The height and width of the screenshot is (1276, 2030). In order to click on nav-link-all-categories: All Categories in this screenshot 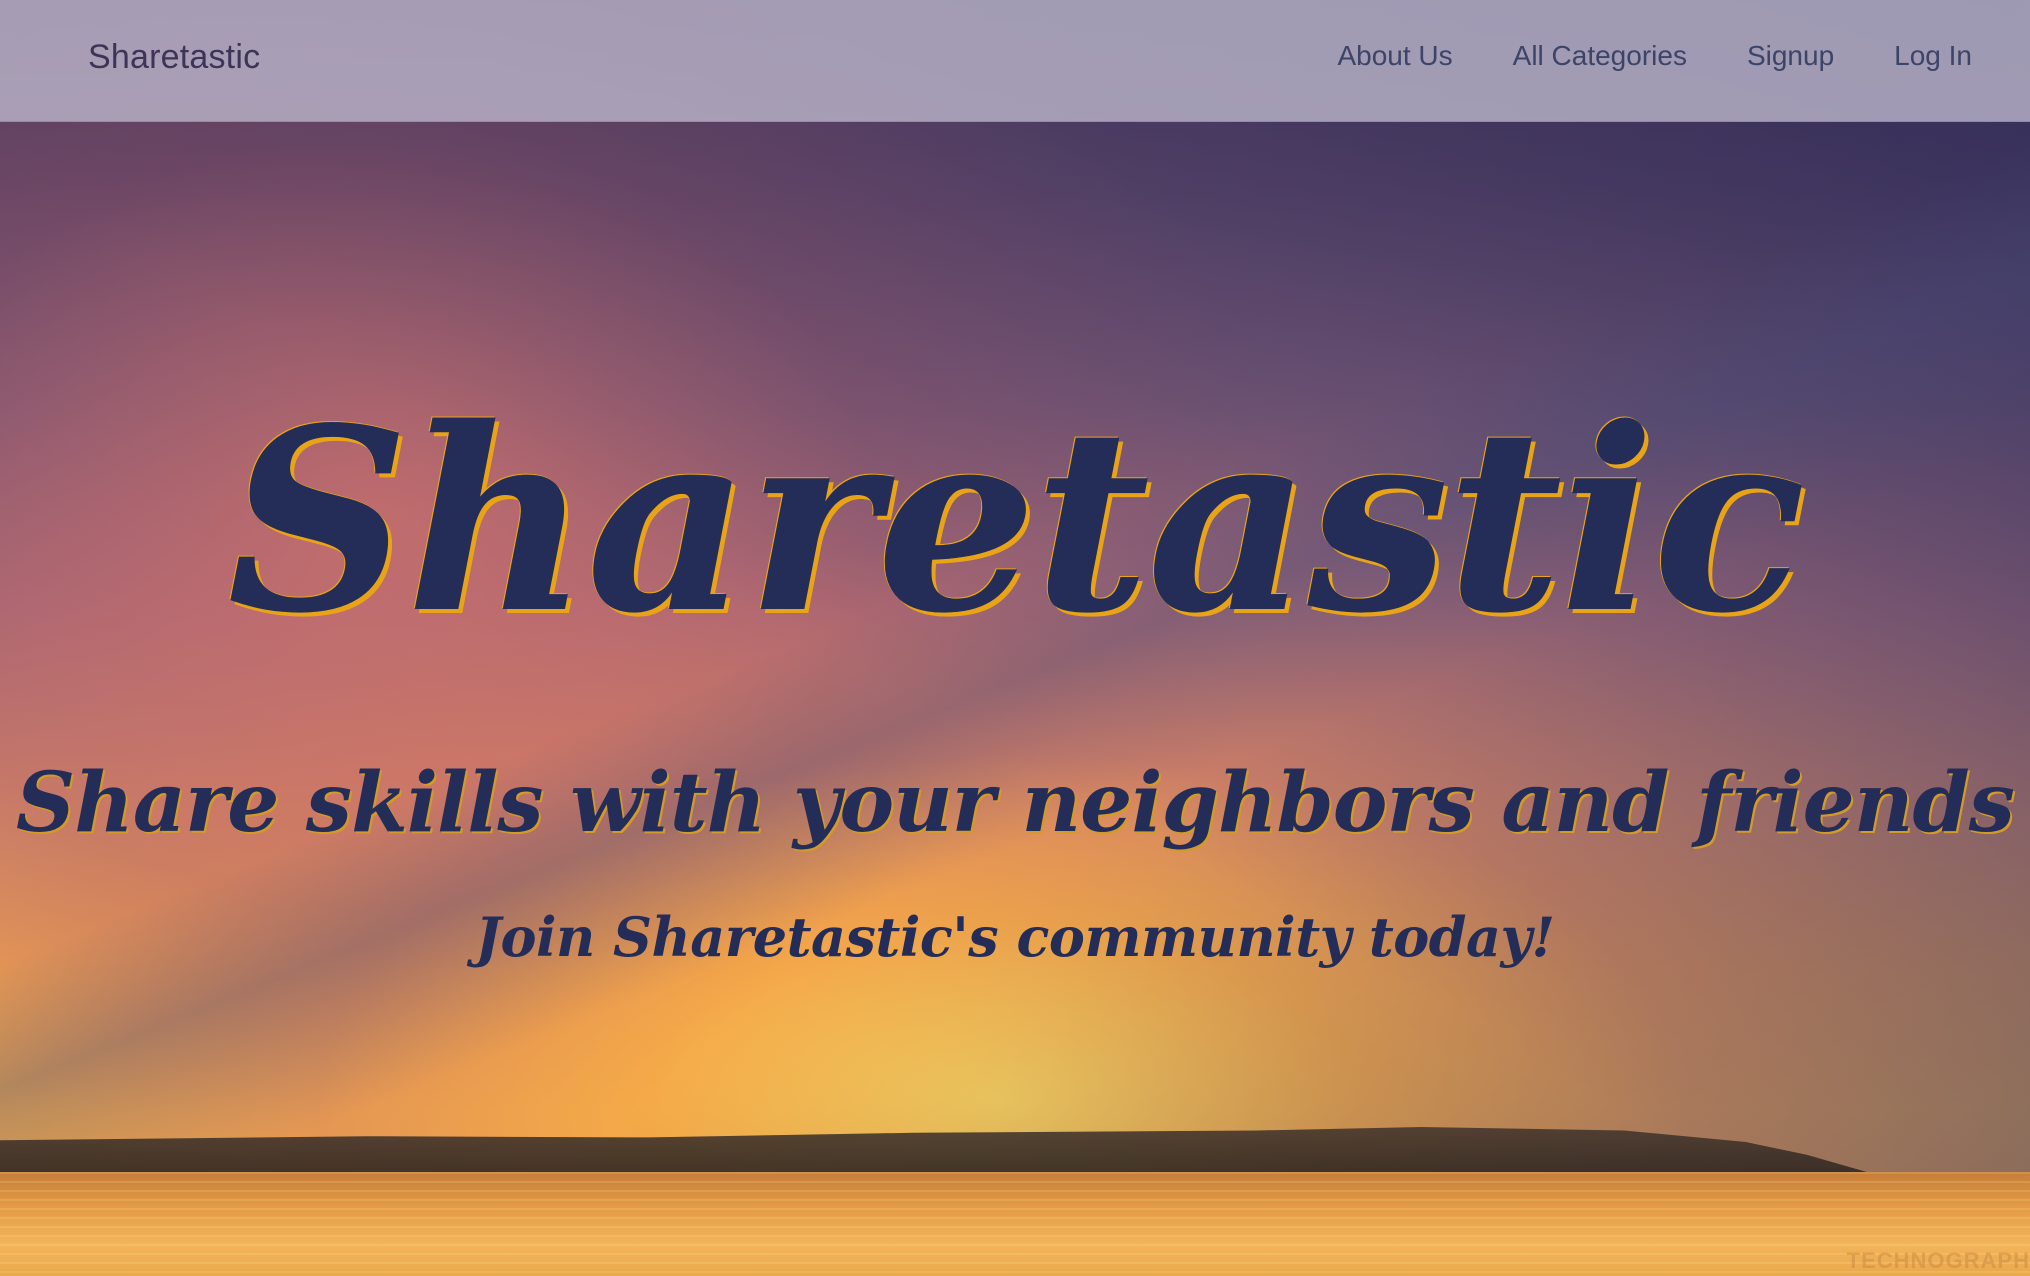, I will do `click(1600, 56)`.